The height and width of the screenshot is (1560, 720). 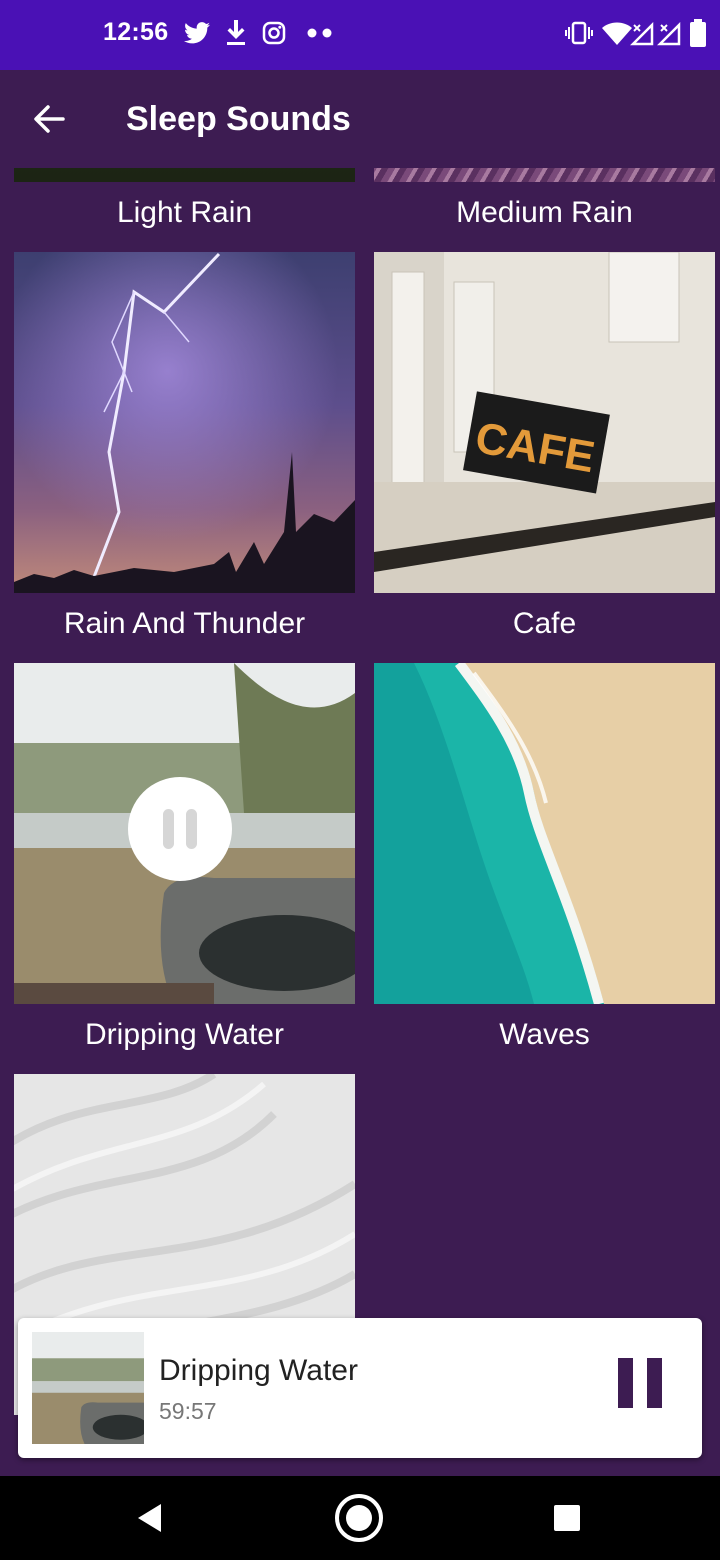 I want to click on page-title: Sleep Sounds, so click(x=238, y=119).